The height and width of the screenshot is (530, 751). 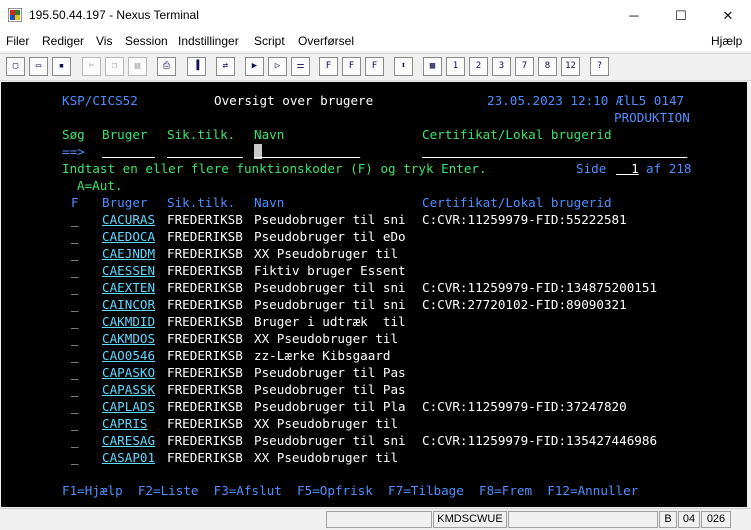 I want to click on save-icon: ▪, so click(x=61, y=66).